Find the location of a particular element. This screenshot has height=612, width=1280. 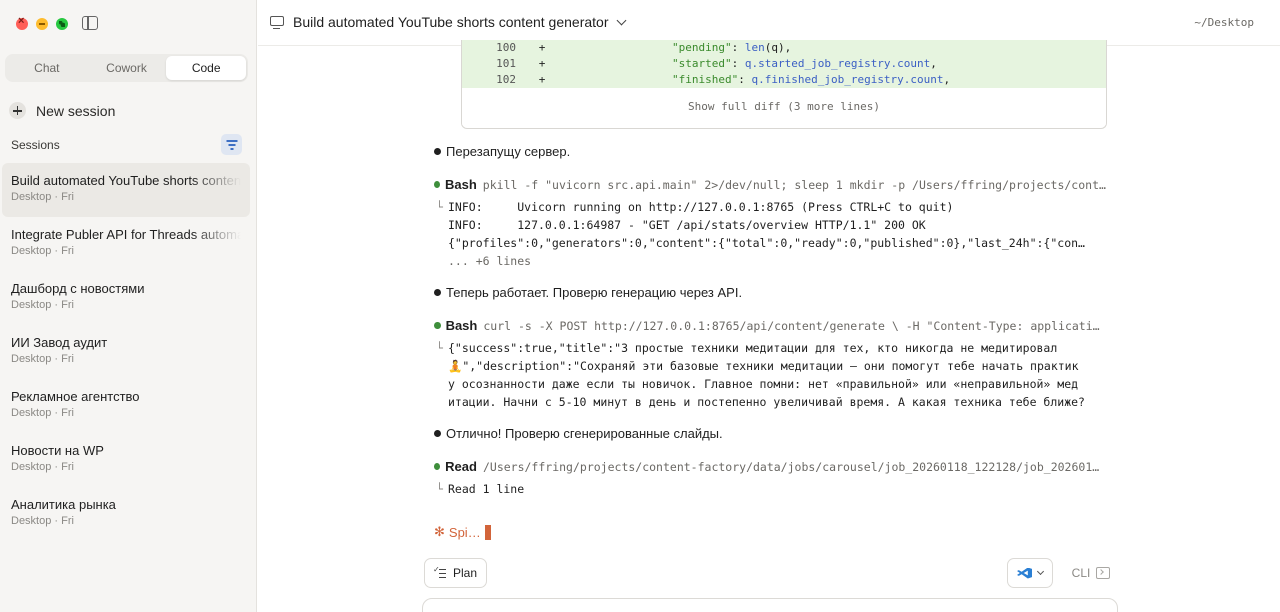

diff-rest: , is located at coordinates (933, 63).